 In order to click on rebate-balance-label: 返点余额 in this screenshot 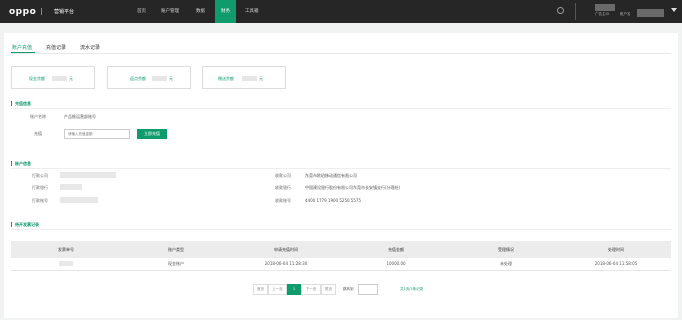, I will do `click(138, 78)`.